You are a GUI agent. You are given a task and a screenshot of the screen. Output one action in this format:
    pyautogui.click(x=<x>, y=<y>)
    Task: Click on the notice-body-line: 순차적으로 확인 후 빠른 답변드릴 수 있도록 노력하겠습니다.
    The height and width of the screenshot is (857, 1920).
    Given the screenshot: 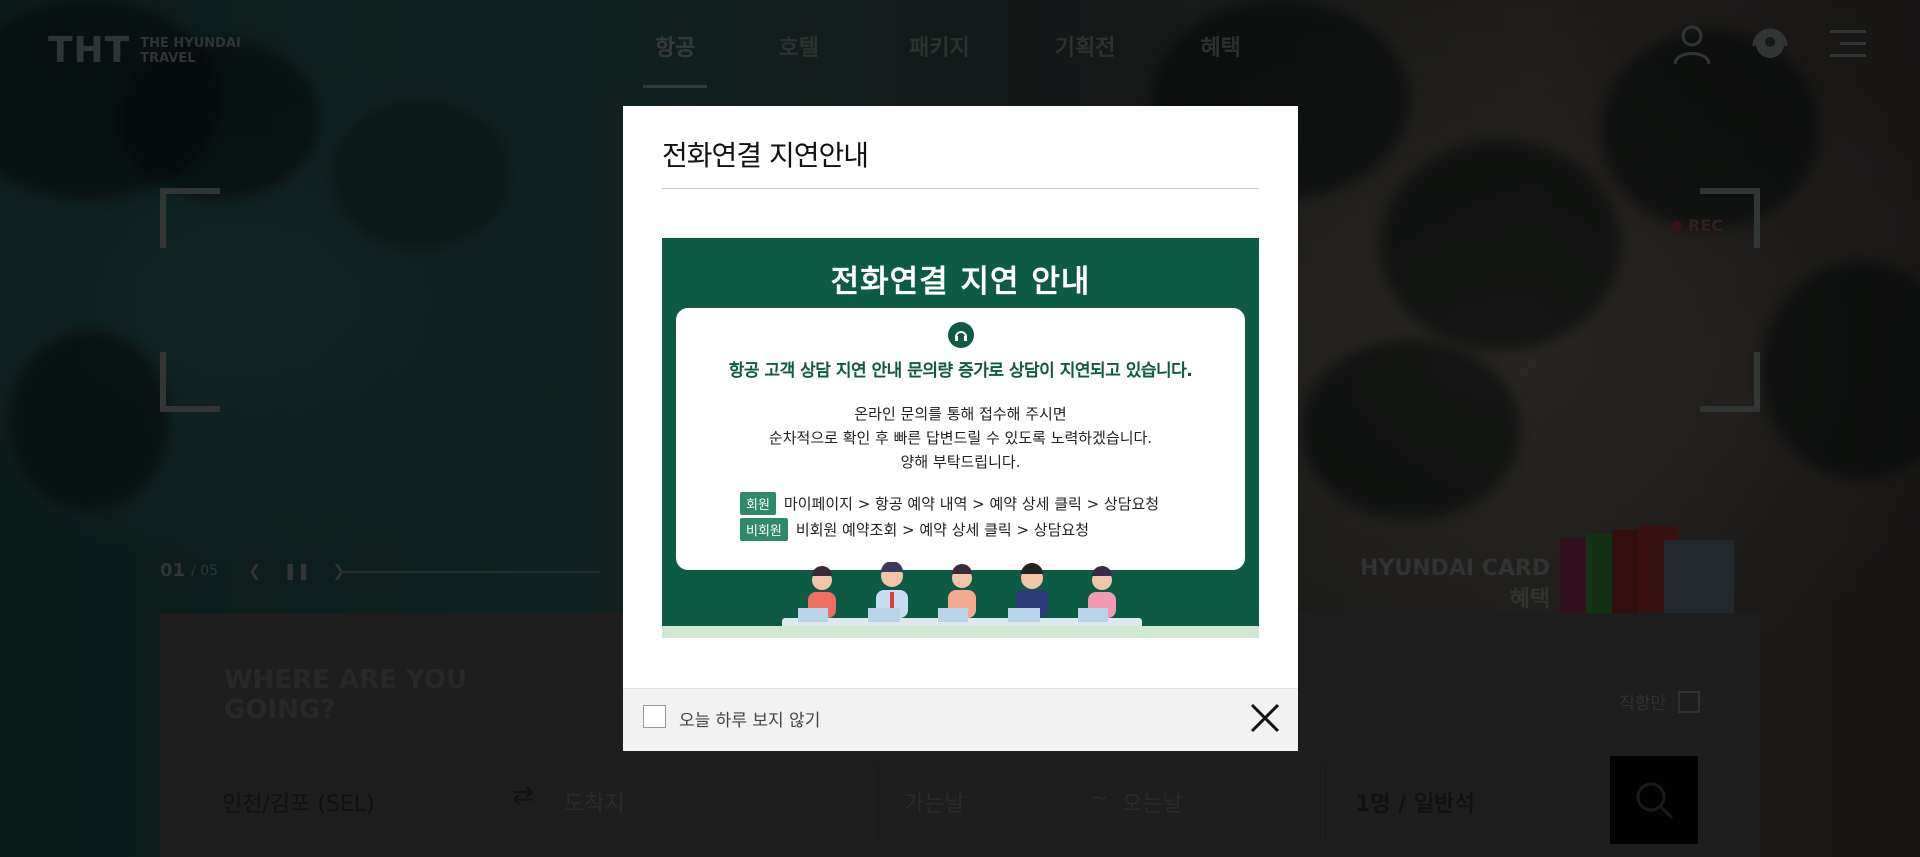 What is the action you would take?
    pyautogui.click(x=960, y=438)
    